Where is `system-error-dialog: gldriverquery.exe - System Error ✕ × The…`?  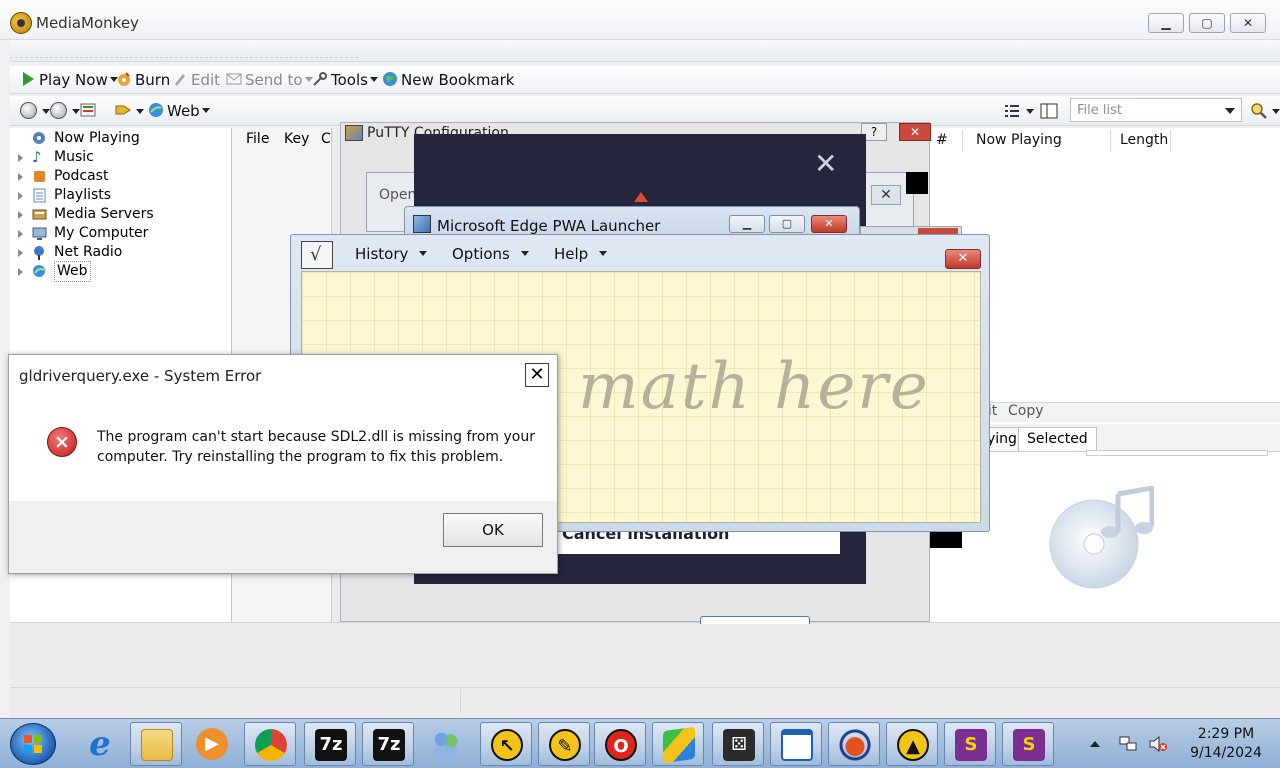
system-error-dialog: gldriverquery.exe - System Error ✕ × The… is located at coordinates (283, 464).